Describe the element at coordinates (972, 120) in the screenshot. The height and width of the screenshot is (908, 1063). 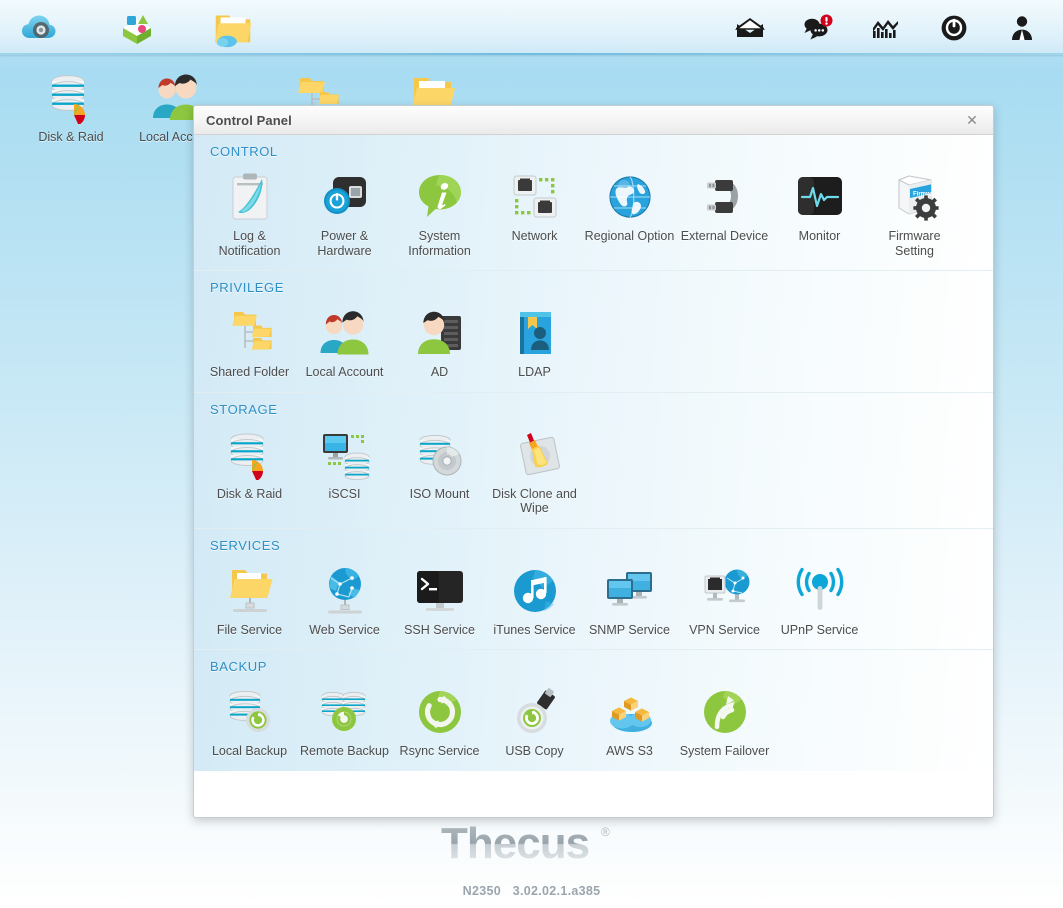
I see `close-icon: ✕` at that location.